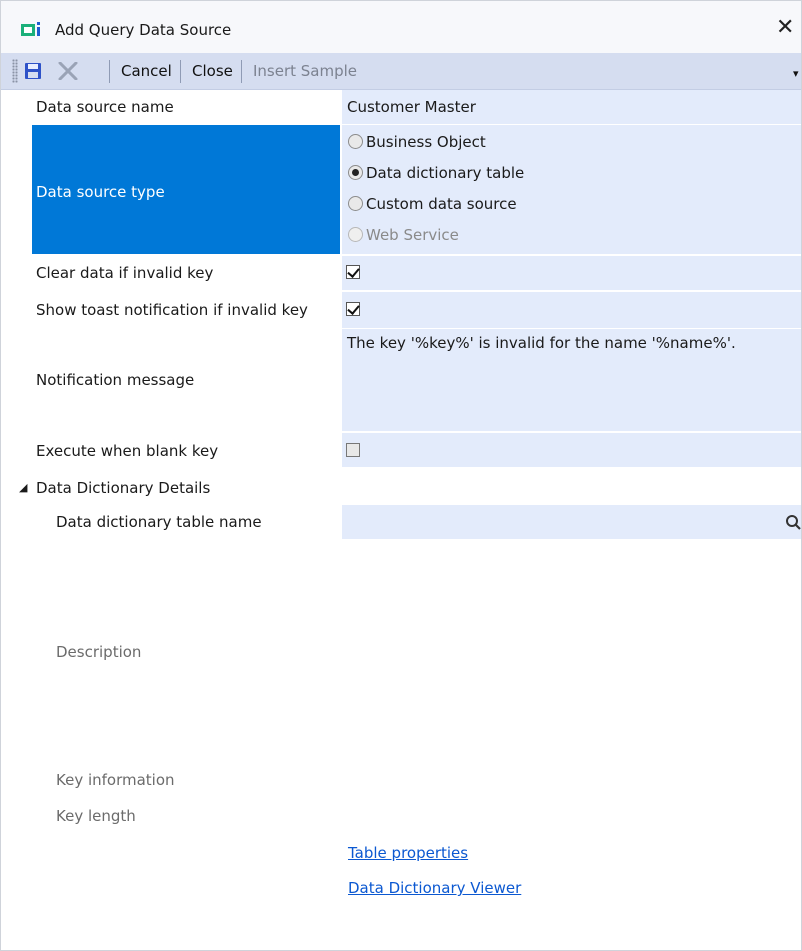  I want to click on toolbar: Cancel Close Insert Sample ▾, so click(401, 71).